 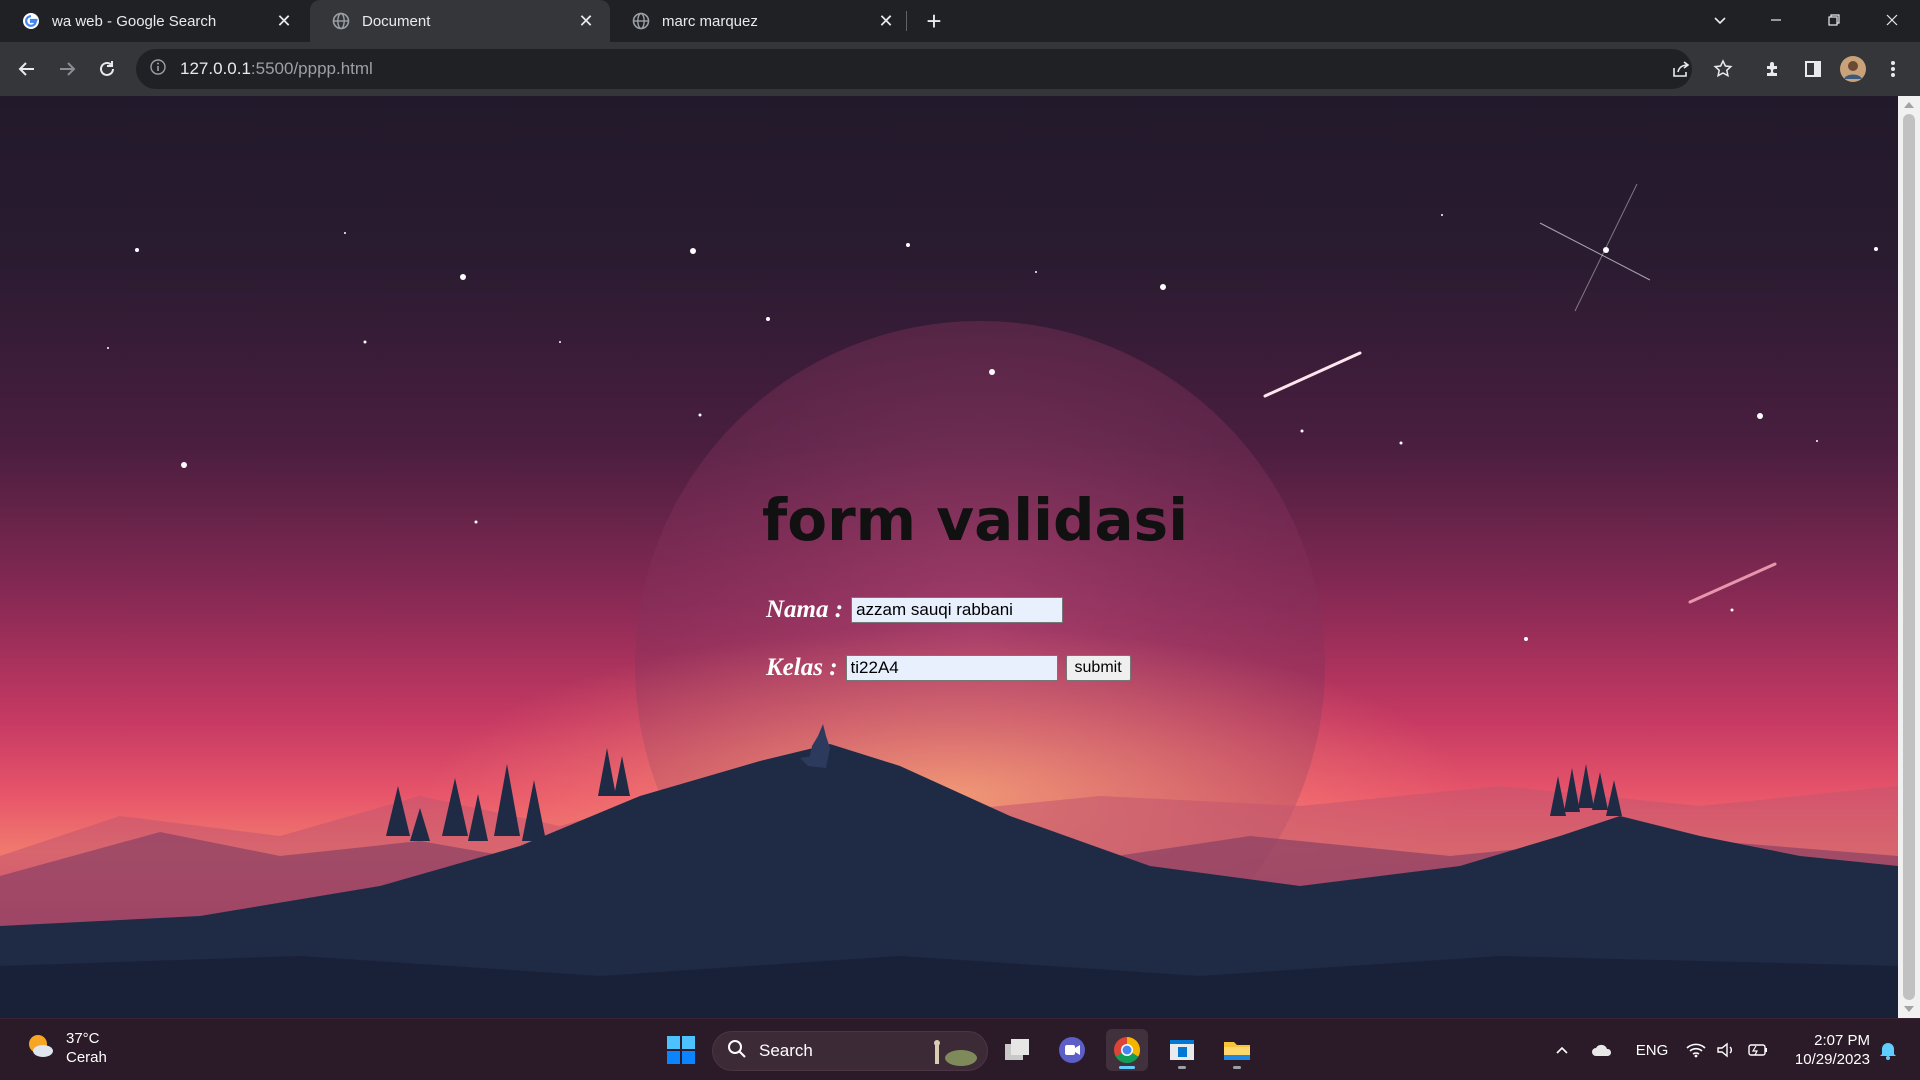 What do you see at coordinates (40, 1048) in the screenshot?
I see `weather-sun-cloud-icon` at bounding box center [40, 1048].